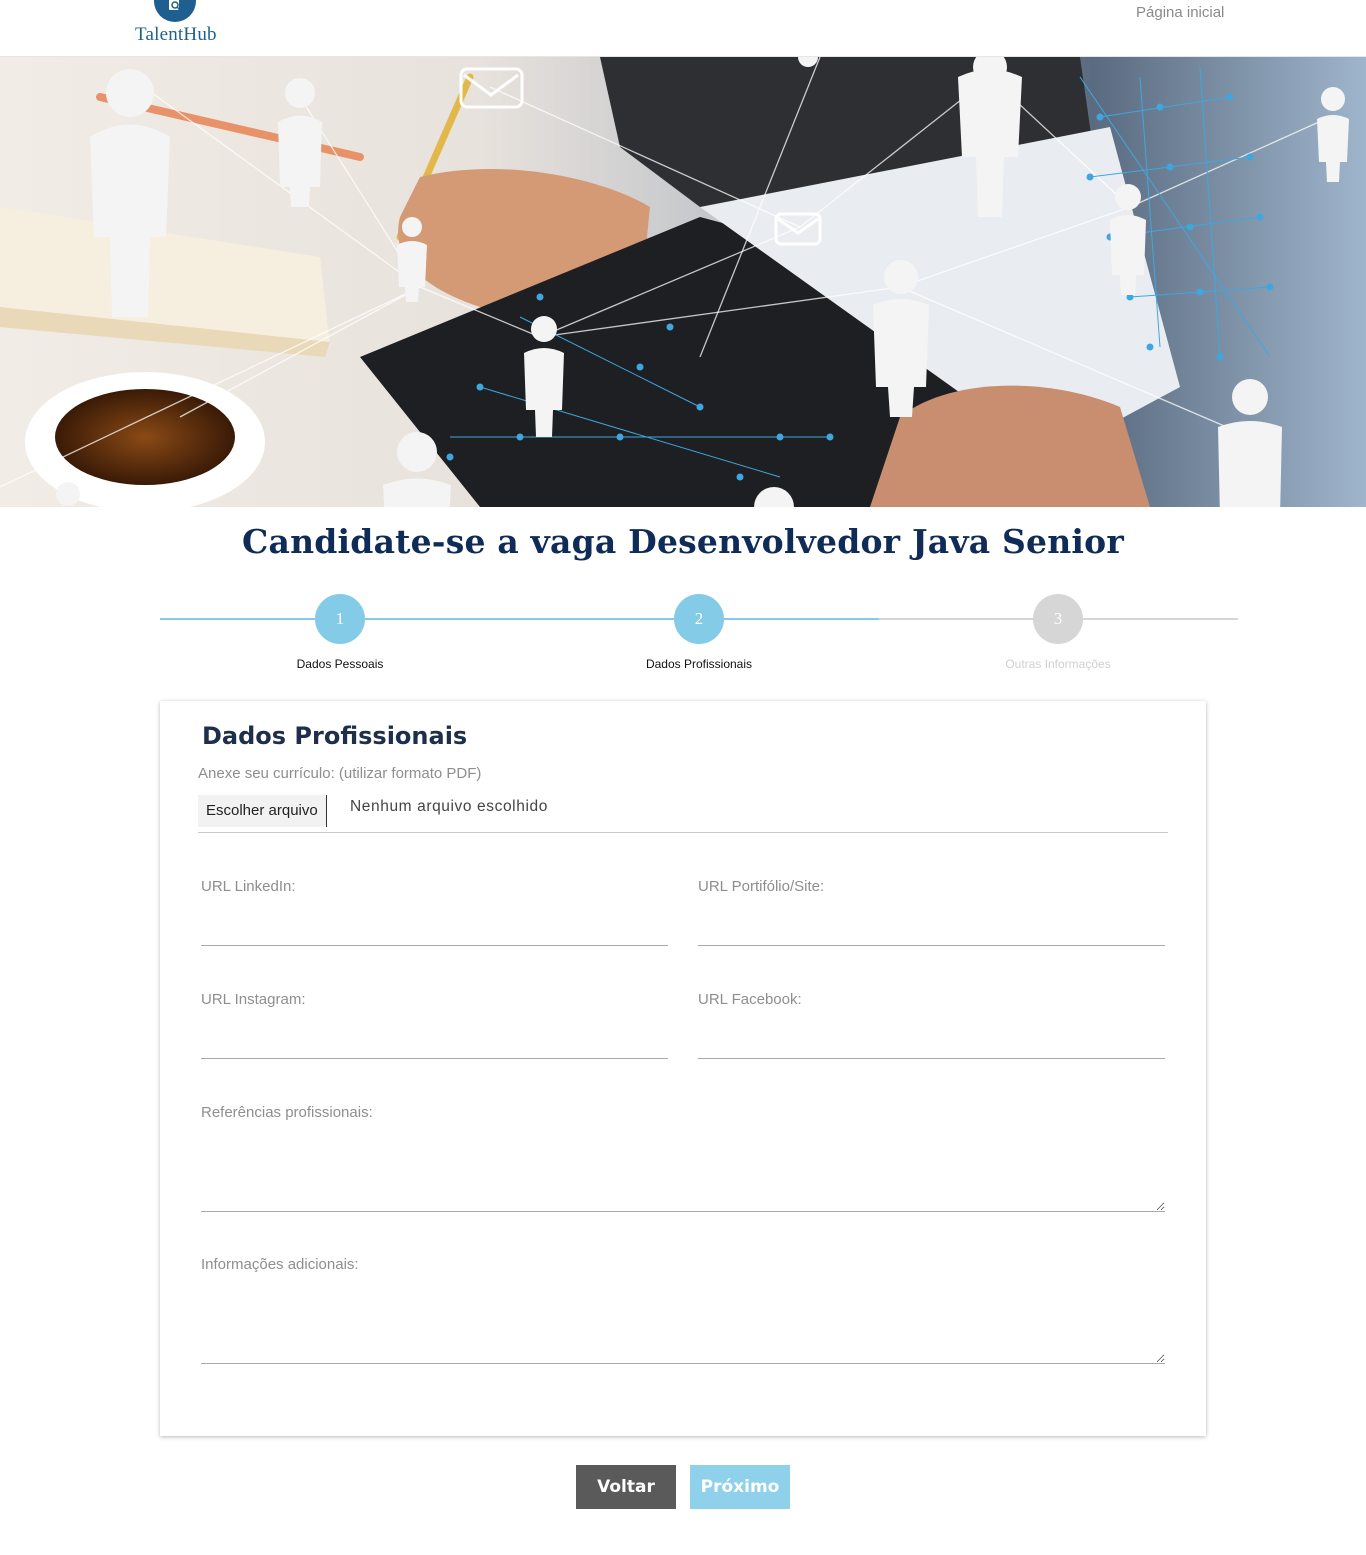  What do you see at coordinates (761, 886) in the screenshot?
I see `portfolio-label: URL Portifólio/Site:` at bounding box center [761, 886].